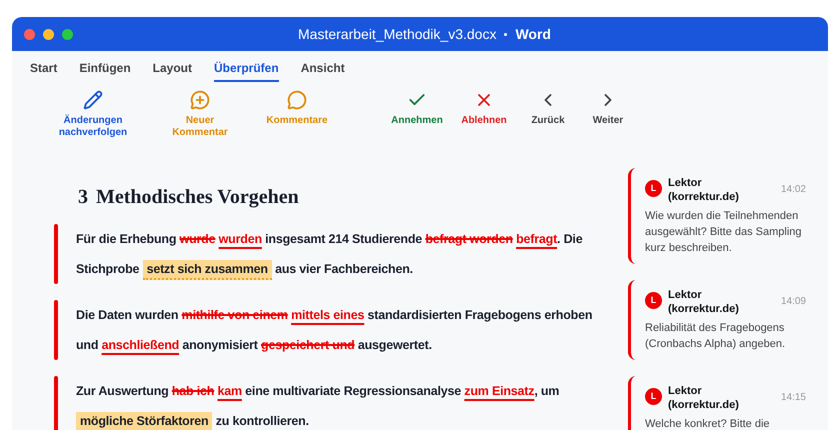  I want to click on comment-text: Wie wurden die Teilnehmenden ausgewählt? Bitte das Sampling kurz beschreiben., so click(724, 232).